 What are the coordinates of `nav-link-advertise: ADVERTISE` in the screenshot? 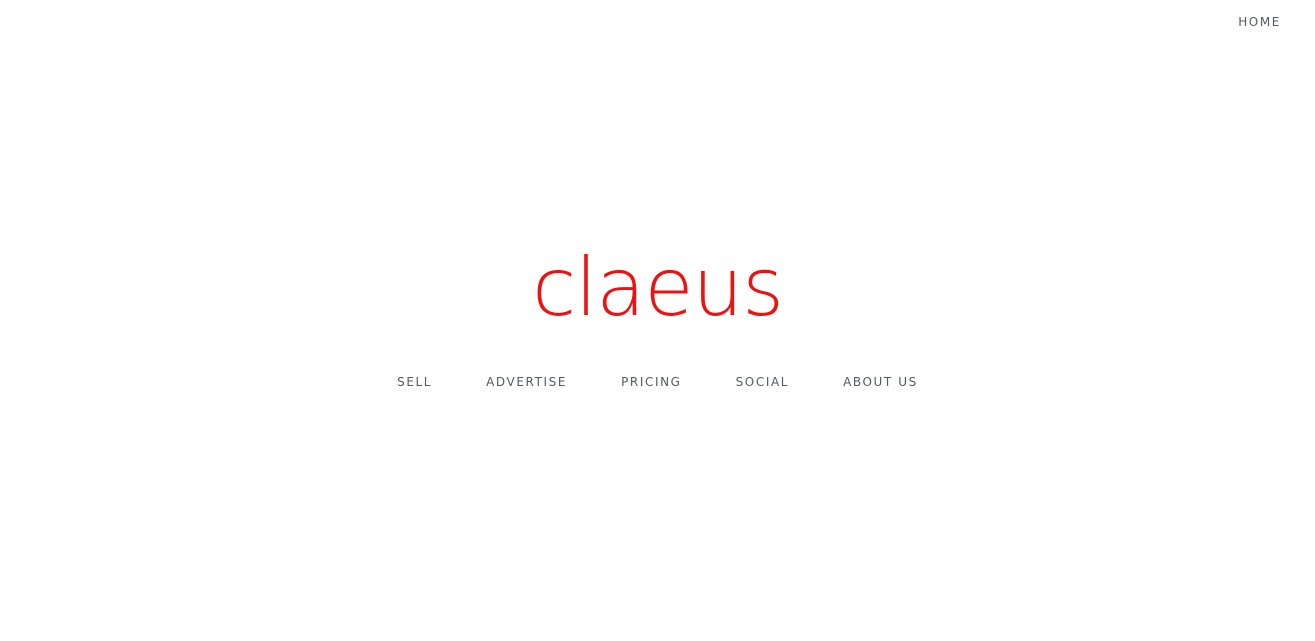 It's located at (526, 382).